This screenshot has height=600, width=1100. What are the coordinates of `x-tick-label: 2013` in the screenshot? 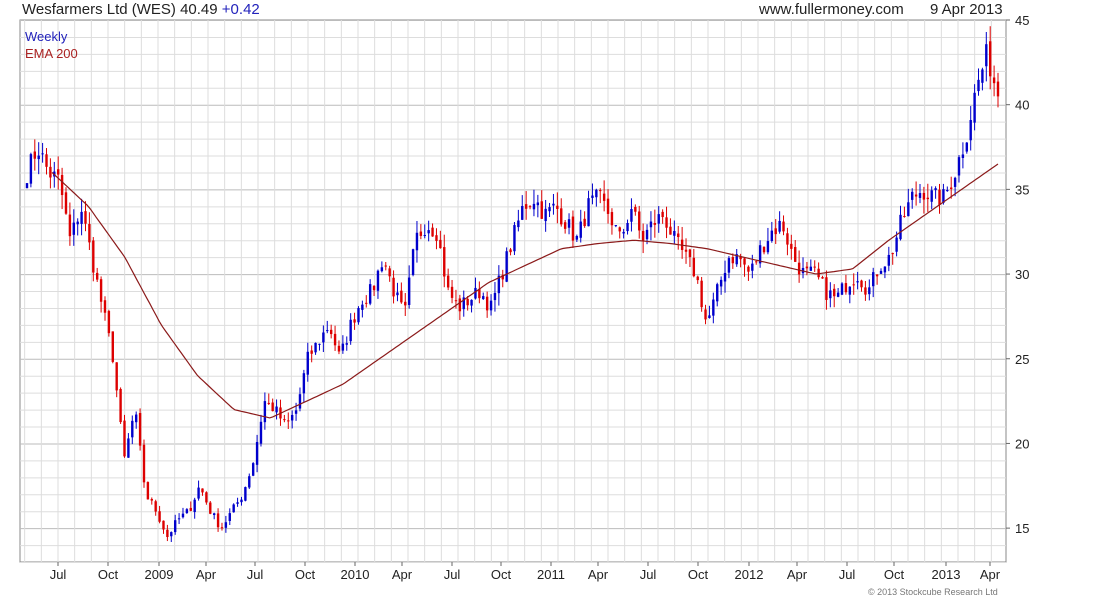 It's located at (946, 574).